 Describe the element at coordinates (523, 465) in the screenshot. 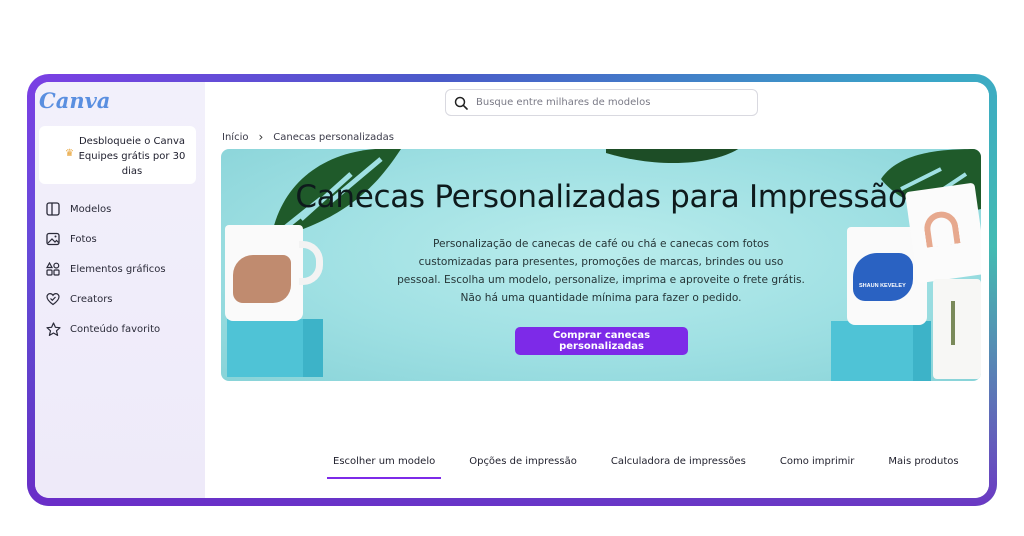

I see `tab-opcoes-impressao: Opções de impressão` at that location.